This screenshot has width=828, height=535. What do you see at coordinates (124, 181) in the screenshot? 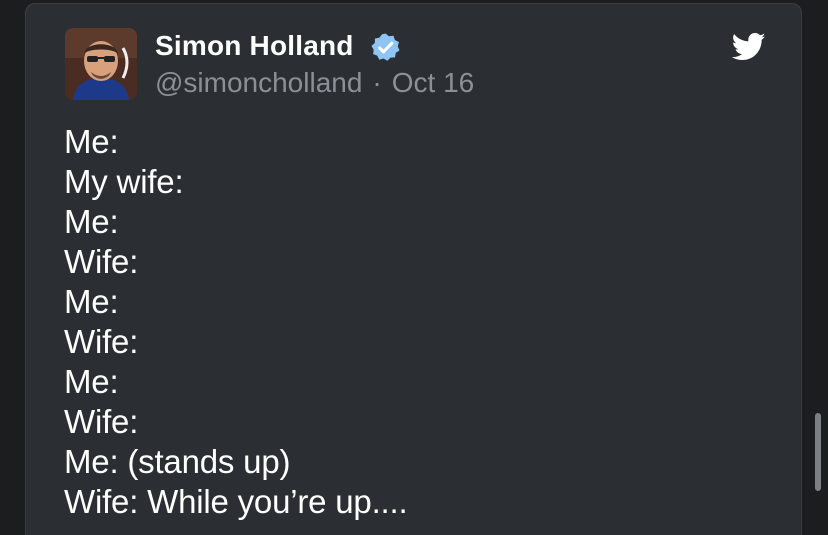
I see `tweet-line: My wife:` at bounding box center [124, 181].